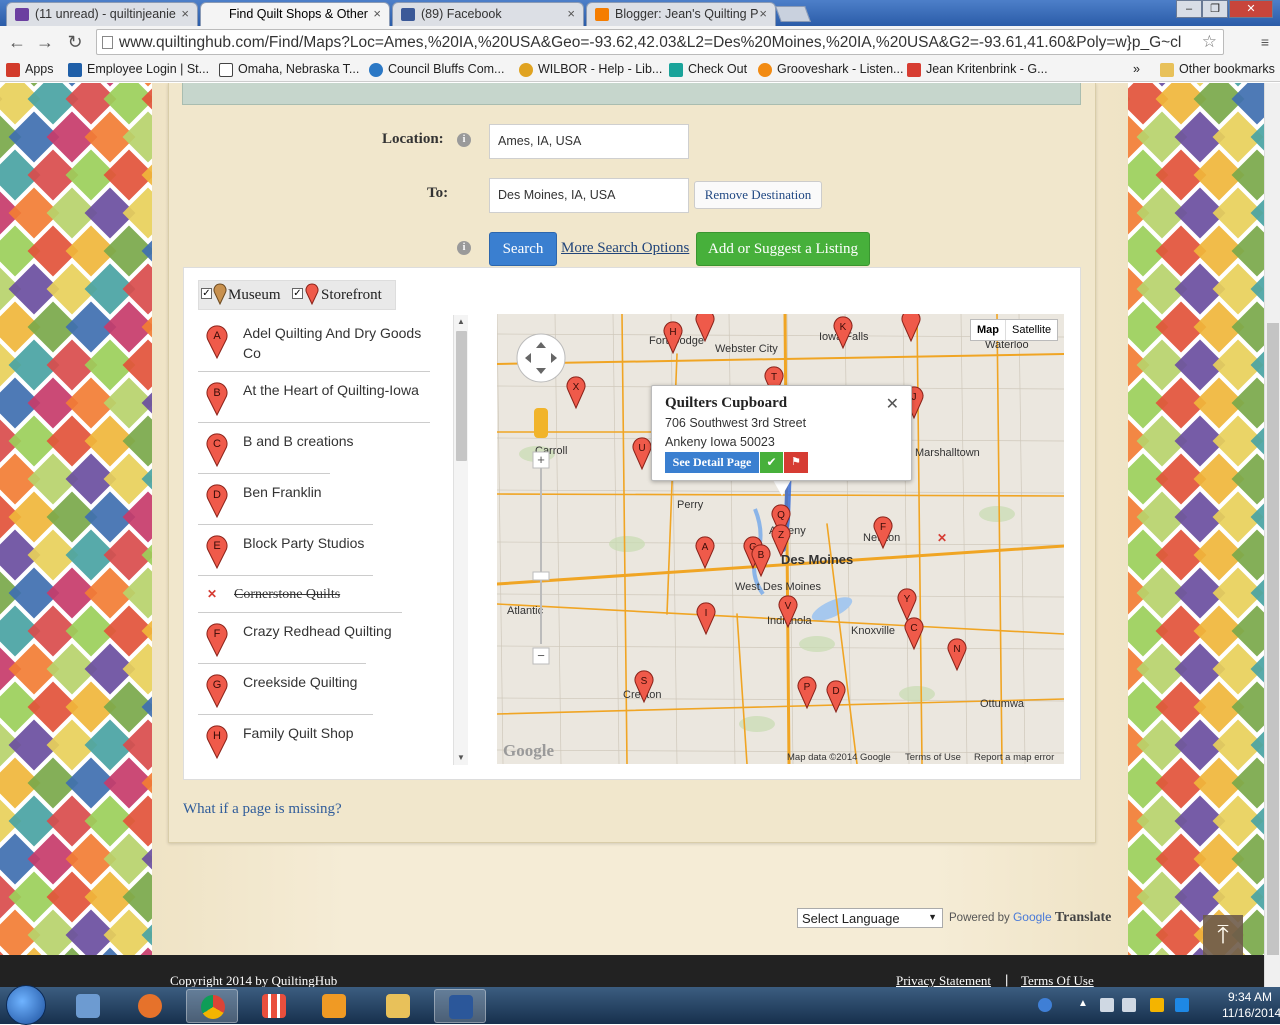  I want to click on remove-destination-button: Remove Destination, so click(758, 195).